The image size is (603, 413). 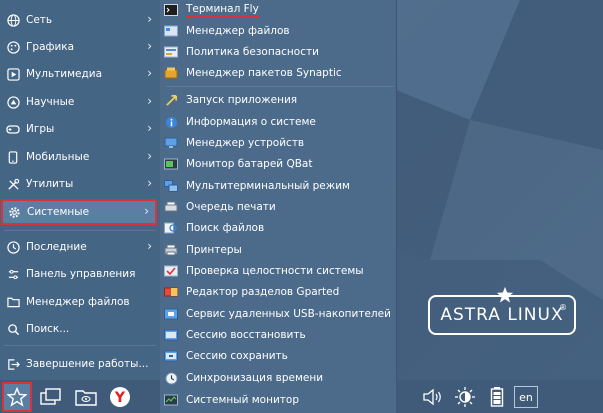 What do you see at coordinates (268, 186) in the screenshot?
I see `submenu-item-label: Мультитерминальный режим` at bounding box center [268, 186].